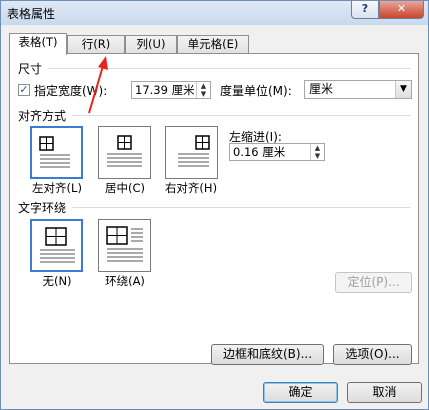 The image size is (429, 410). I want to click on align-left-option, so click(56, 152).